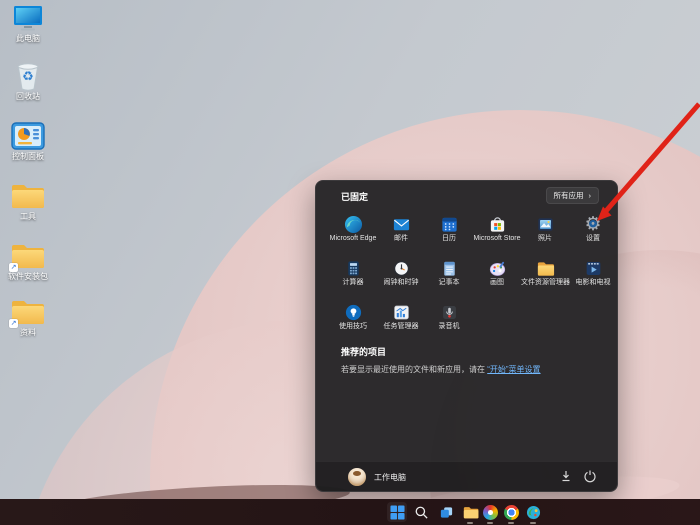 The image size is (700, 525). Describe the element at coordinates (449, 268) in the screenshot. I see `notepad-icon` at that location.